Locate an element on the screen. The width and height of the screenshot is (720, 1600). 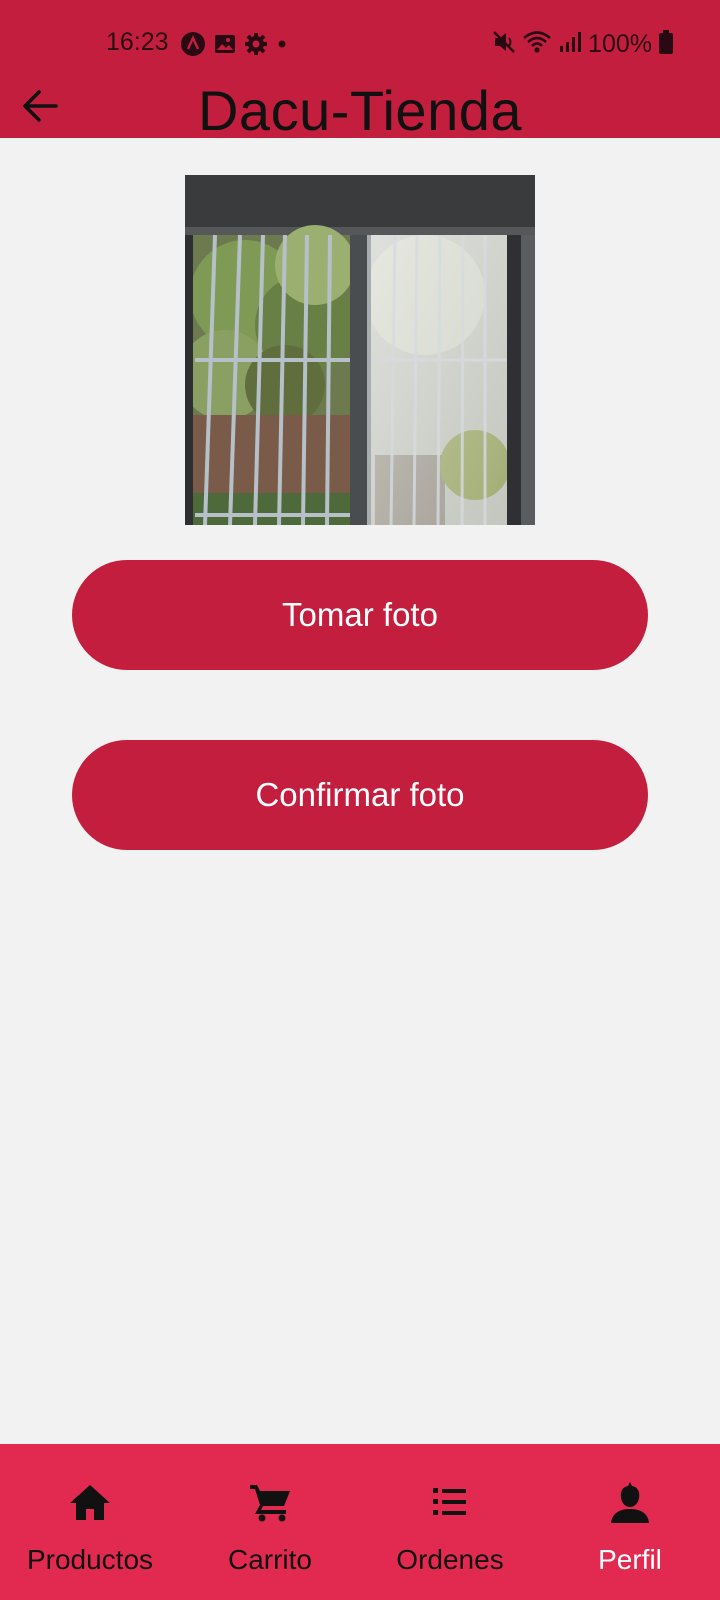
signal-icon is located at coordinates (570, 44).